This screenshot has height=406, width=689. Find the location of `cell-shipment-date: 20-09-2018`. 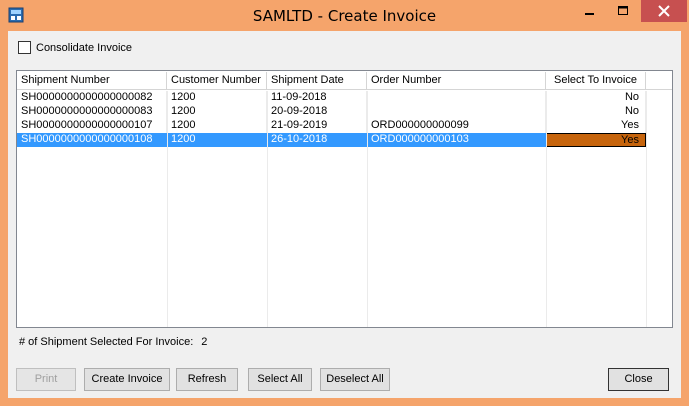

cell-shipment-date: 20-09-2018 is located at coordinates (317, 112).